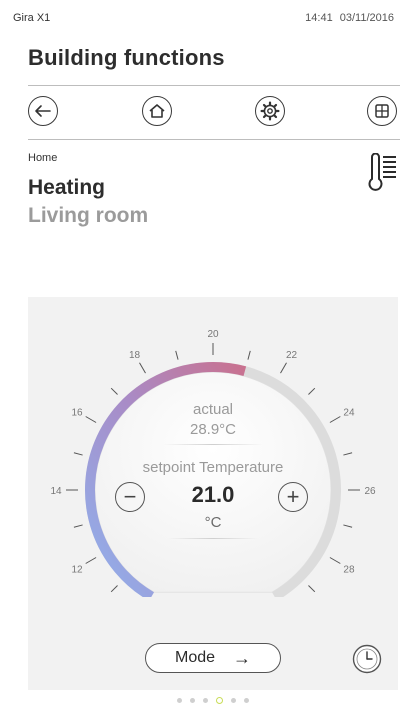 Image resolution: width=400 pixels, height=713 pixels. I want to click on setpoint-label: setpoint Temperature, so click(213, 467).